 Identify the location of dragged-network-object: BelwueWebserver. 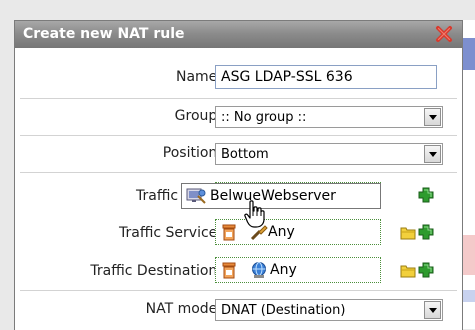
(281, 196).